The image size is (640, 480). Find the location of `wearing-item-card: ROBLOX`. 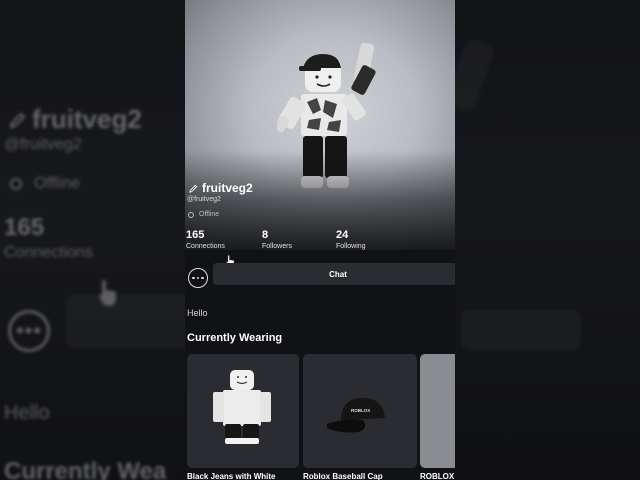

wearing-item-card: ROBLOX is located at coordinates (360, 411).